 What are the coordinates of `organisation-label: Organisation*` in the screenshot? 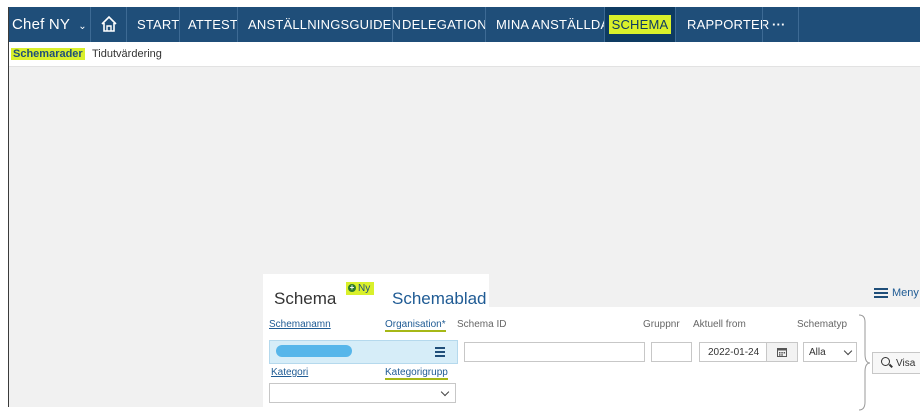 It's located at (415, 325).